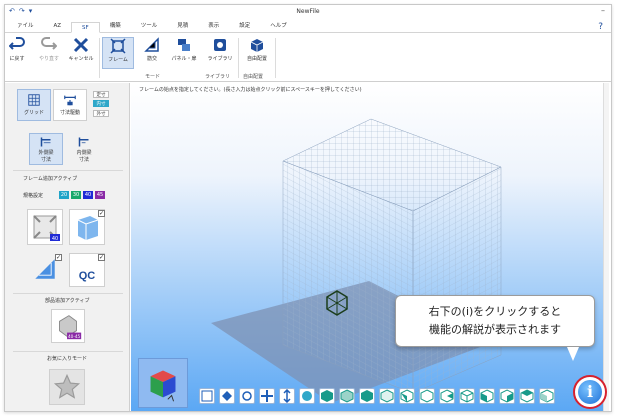  I want to click on grid-button: グリッド, so click(34, 105).